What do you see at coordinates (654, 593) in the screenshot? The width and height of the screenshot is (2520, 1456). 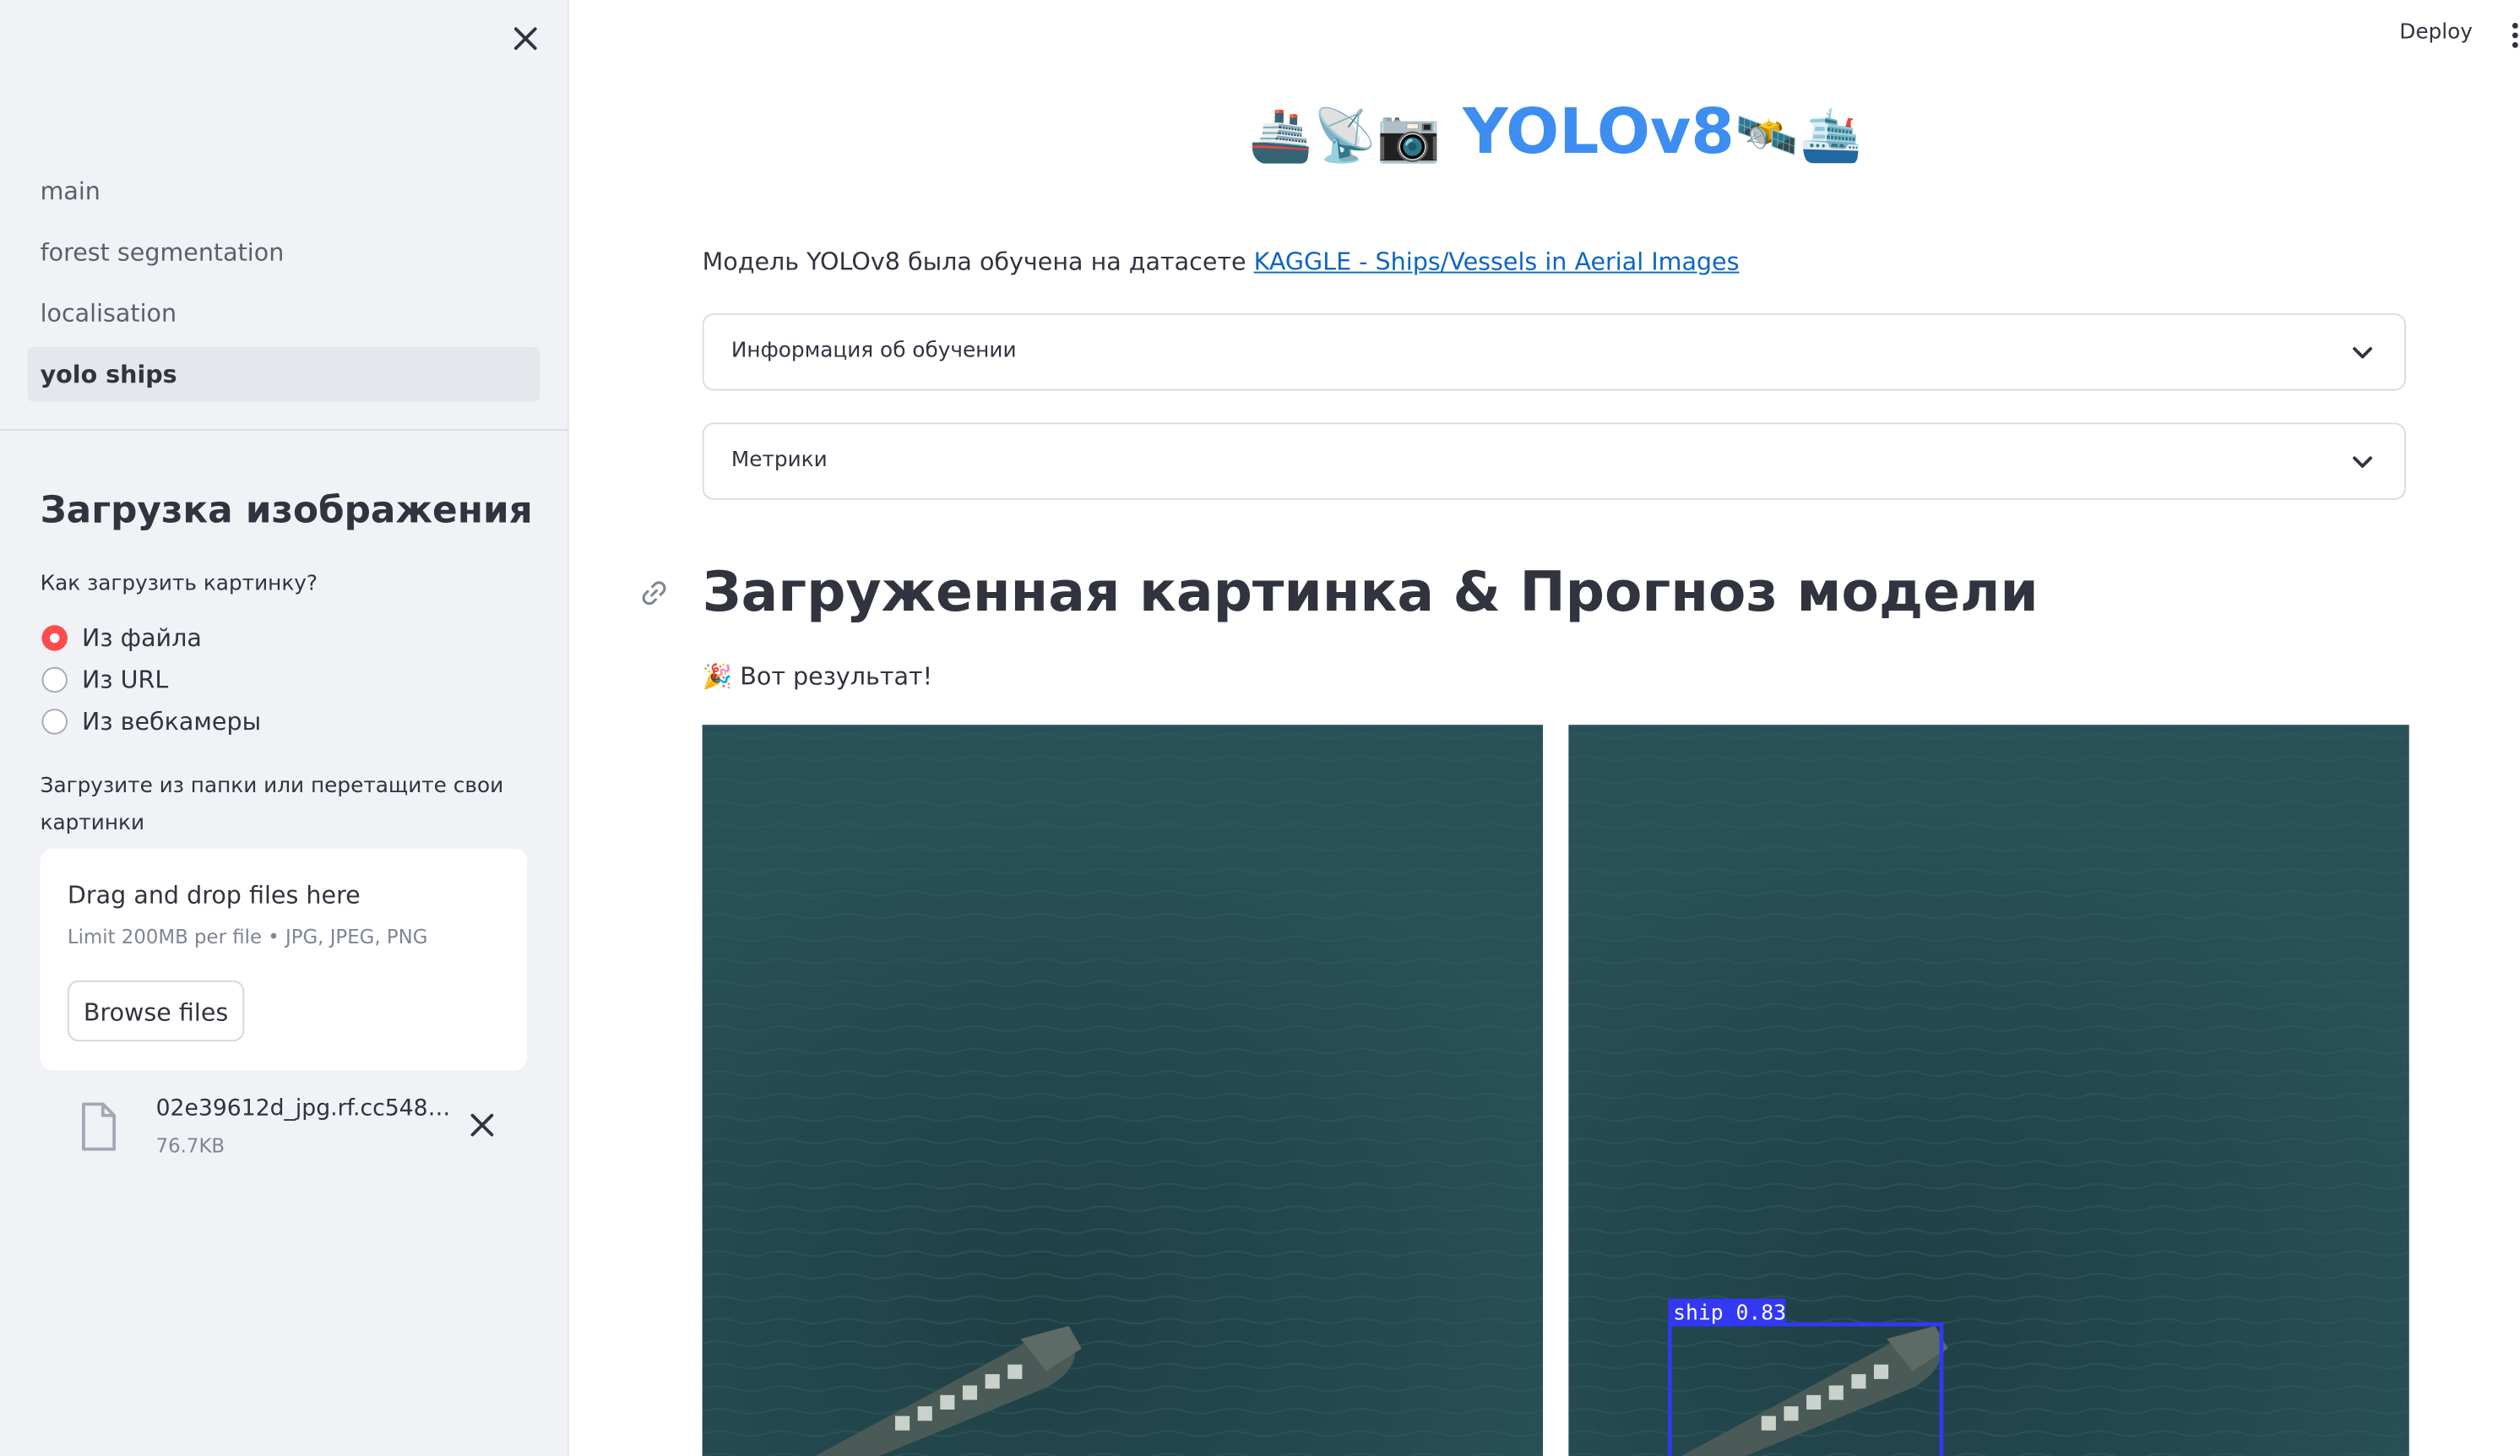 I see `link-icon` at bounding box center [654, 593].